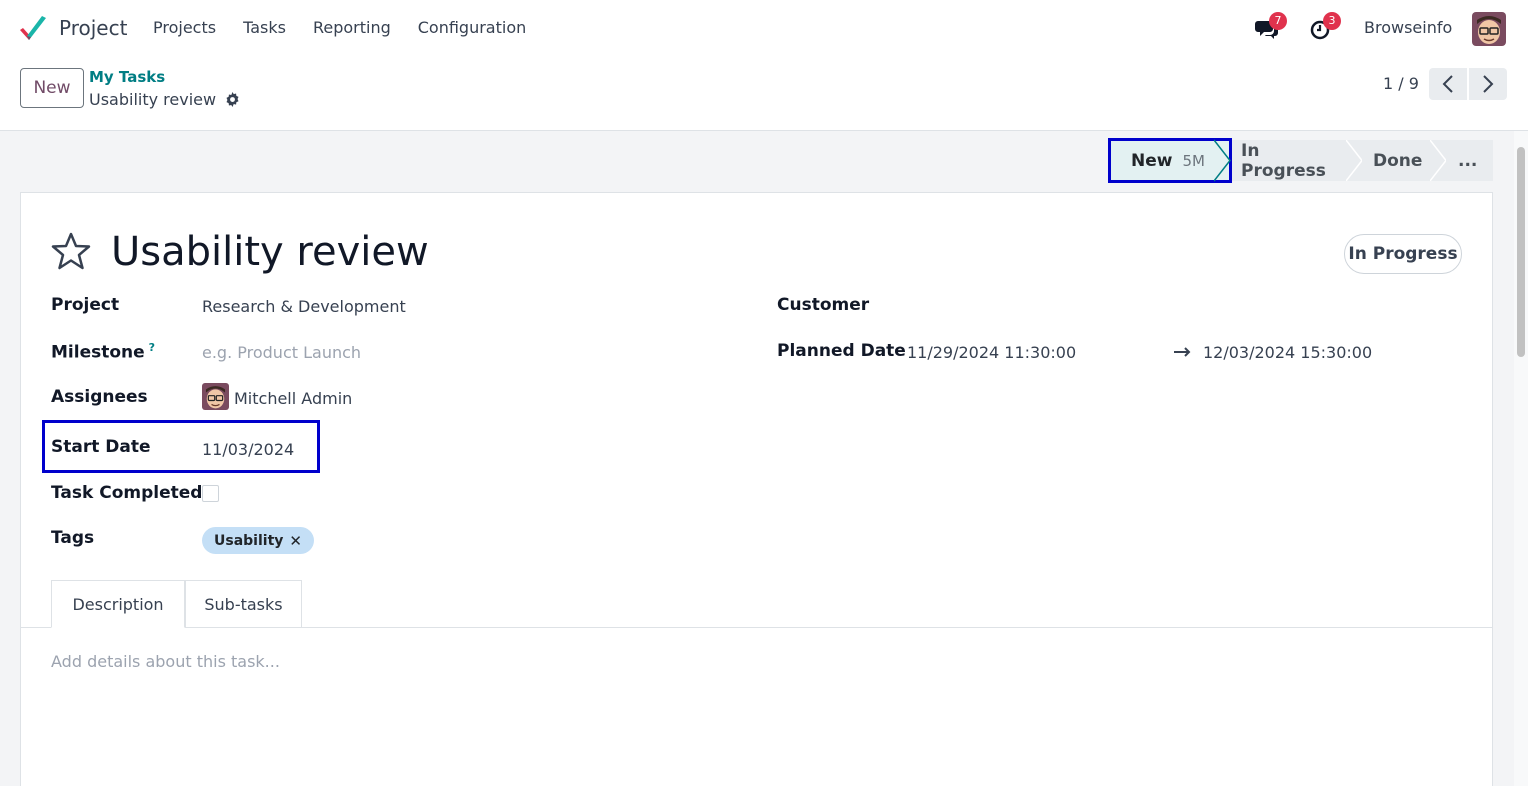 Image resolution: width=1528 pixels, height=786 pixels. I want to click on menu-projects: Projects, so click(184, 27).